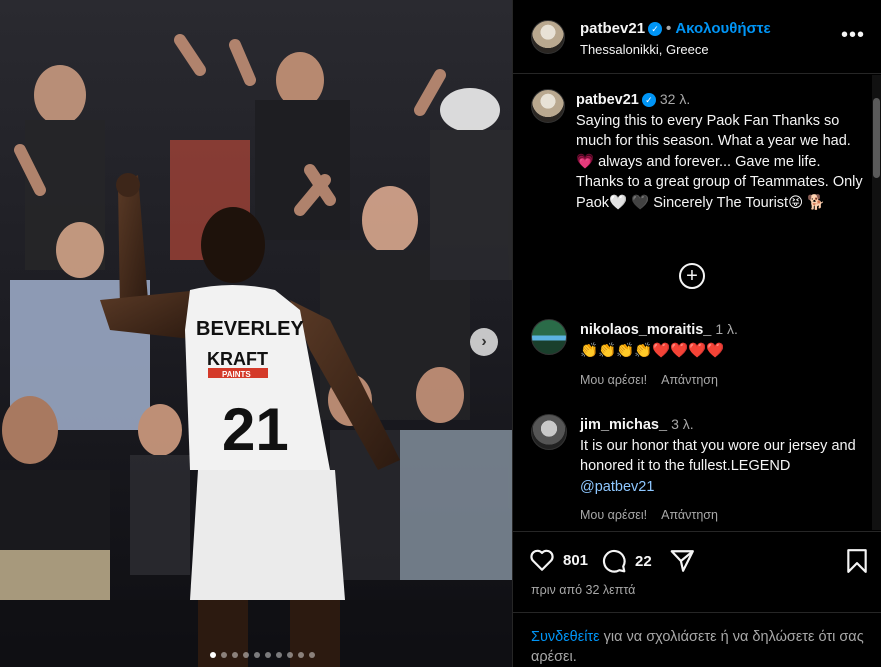 Image resolution: width=881 pixels, height=667 pixels. I want to click on more-options-icon: •••, so click(853, 35).